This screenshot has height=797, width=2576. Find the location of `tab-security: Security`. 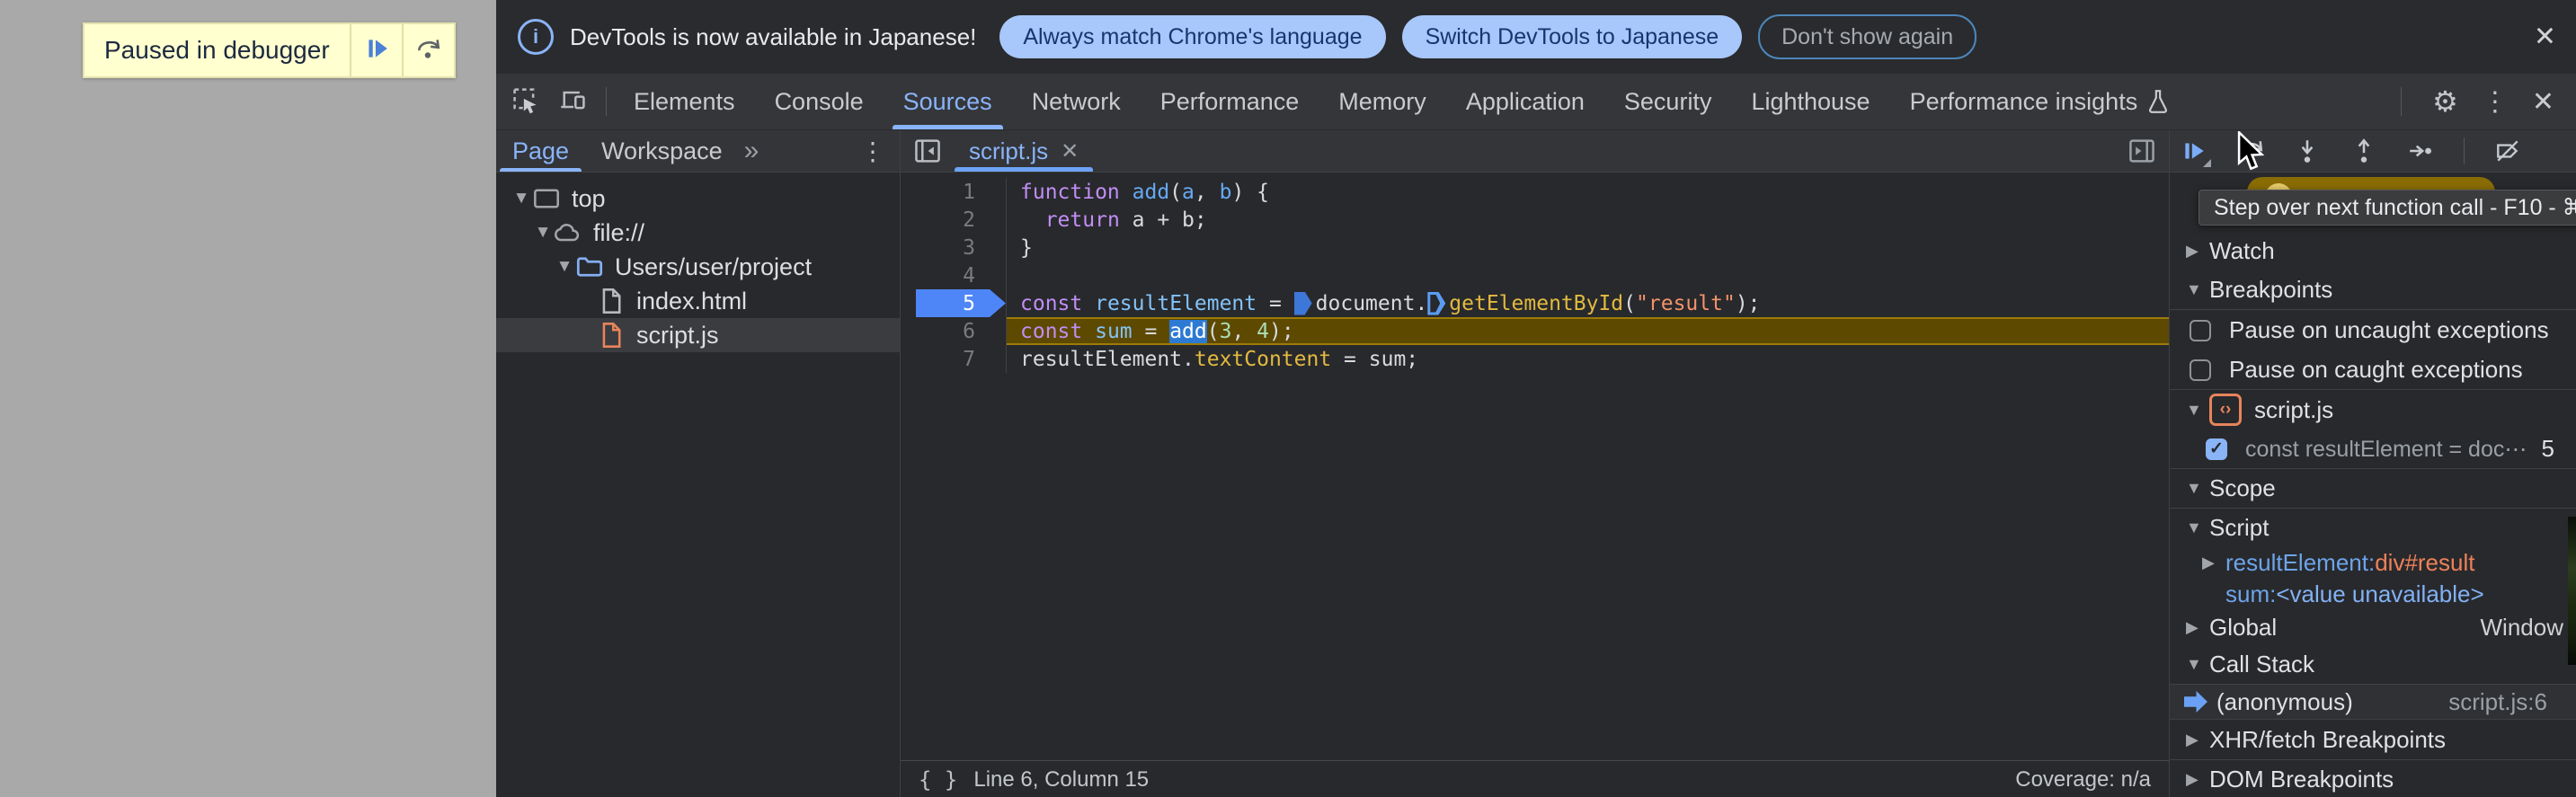

tab-security: Security is located at coordinates (1668, 101).